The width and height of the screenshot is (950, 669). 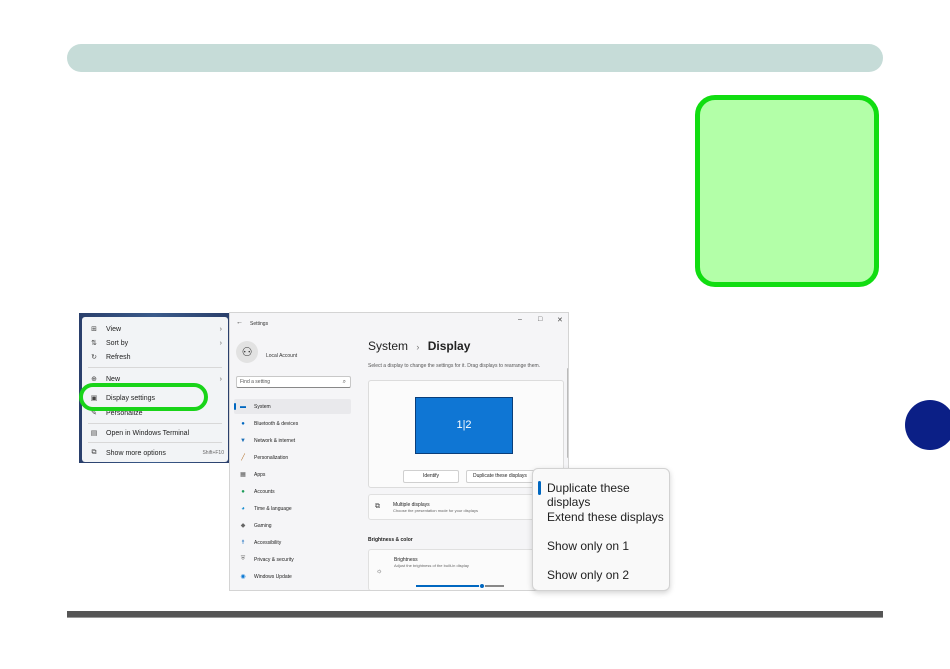 What do you see at coordinates (94, 379) in the screenshot?
I see `new-icon: ⊕` at bounding box center [94, 379].